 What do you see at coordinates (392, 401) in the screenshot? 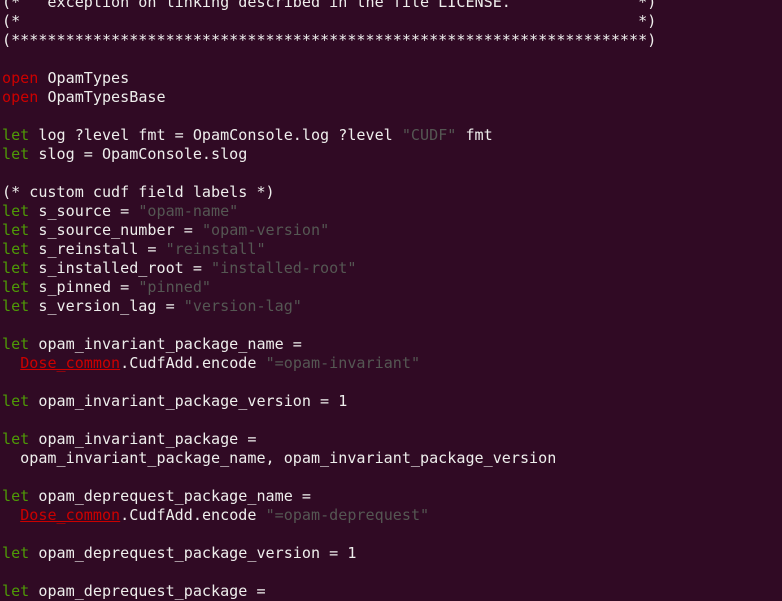
I see `code-line: let opam_invariant_package_version = 1` at bounding box center [392, 401].